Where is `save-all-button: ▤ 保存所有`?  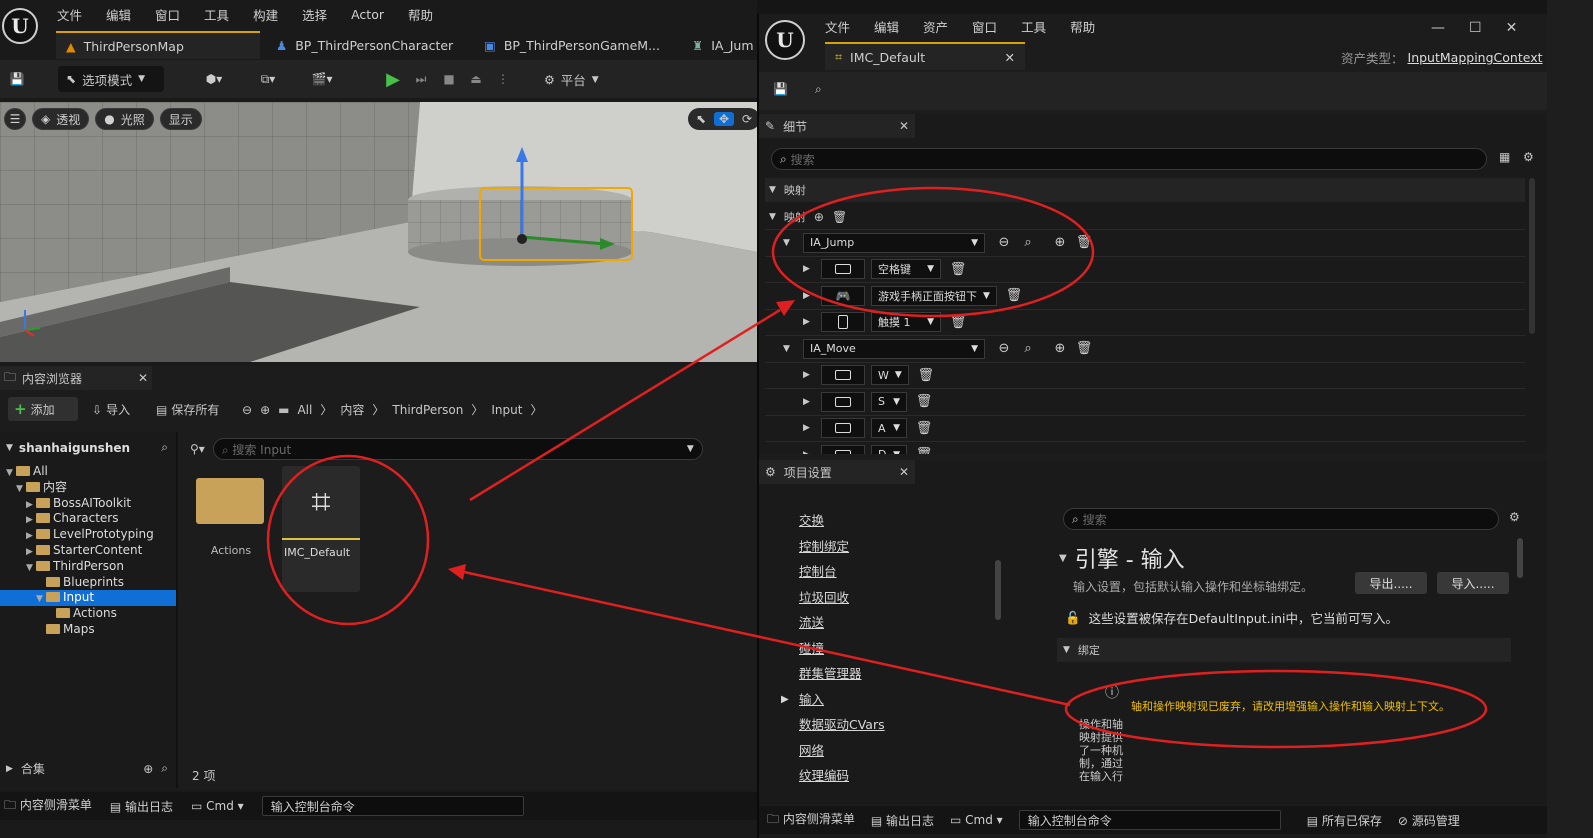
save-all-button: ▤ 保存所有 is located at coordinates (187, 409).